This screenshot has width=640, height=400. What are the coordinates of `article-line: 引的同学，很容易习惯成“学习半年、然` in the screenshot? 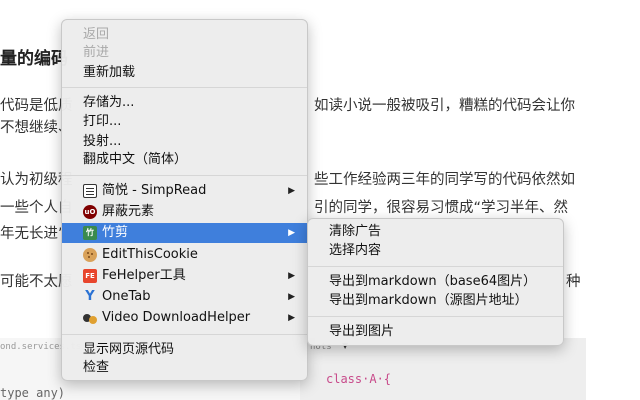 It's located at (441, 208).